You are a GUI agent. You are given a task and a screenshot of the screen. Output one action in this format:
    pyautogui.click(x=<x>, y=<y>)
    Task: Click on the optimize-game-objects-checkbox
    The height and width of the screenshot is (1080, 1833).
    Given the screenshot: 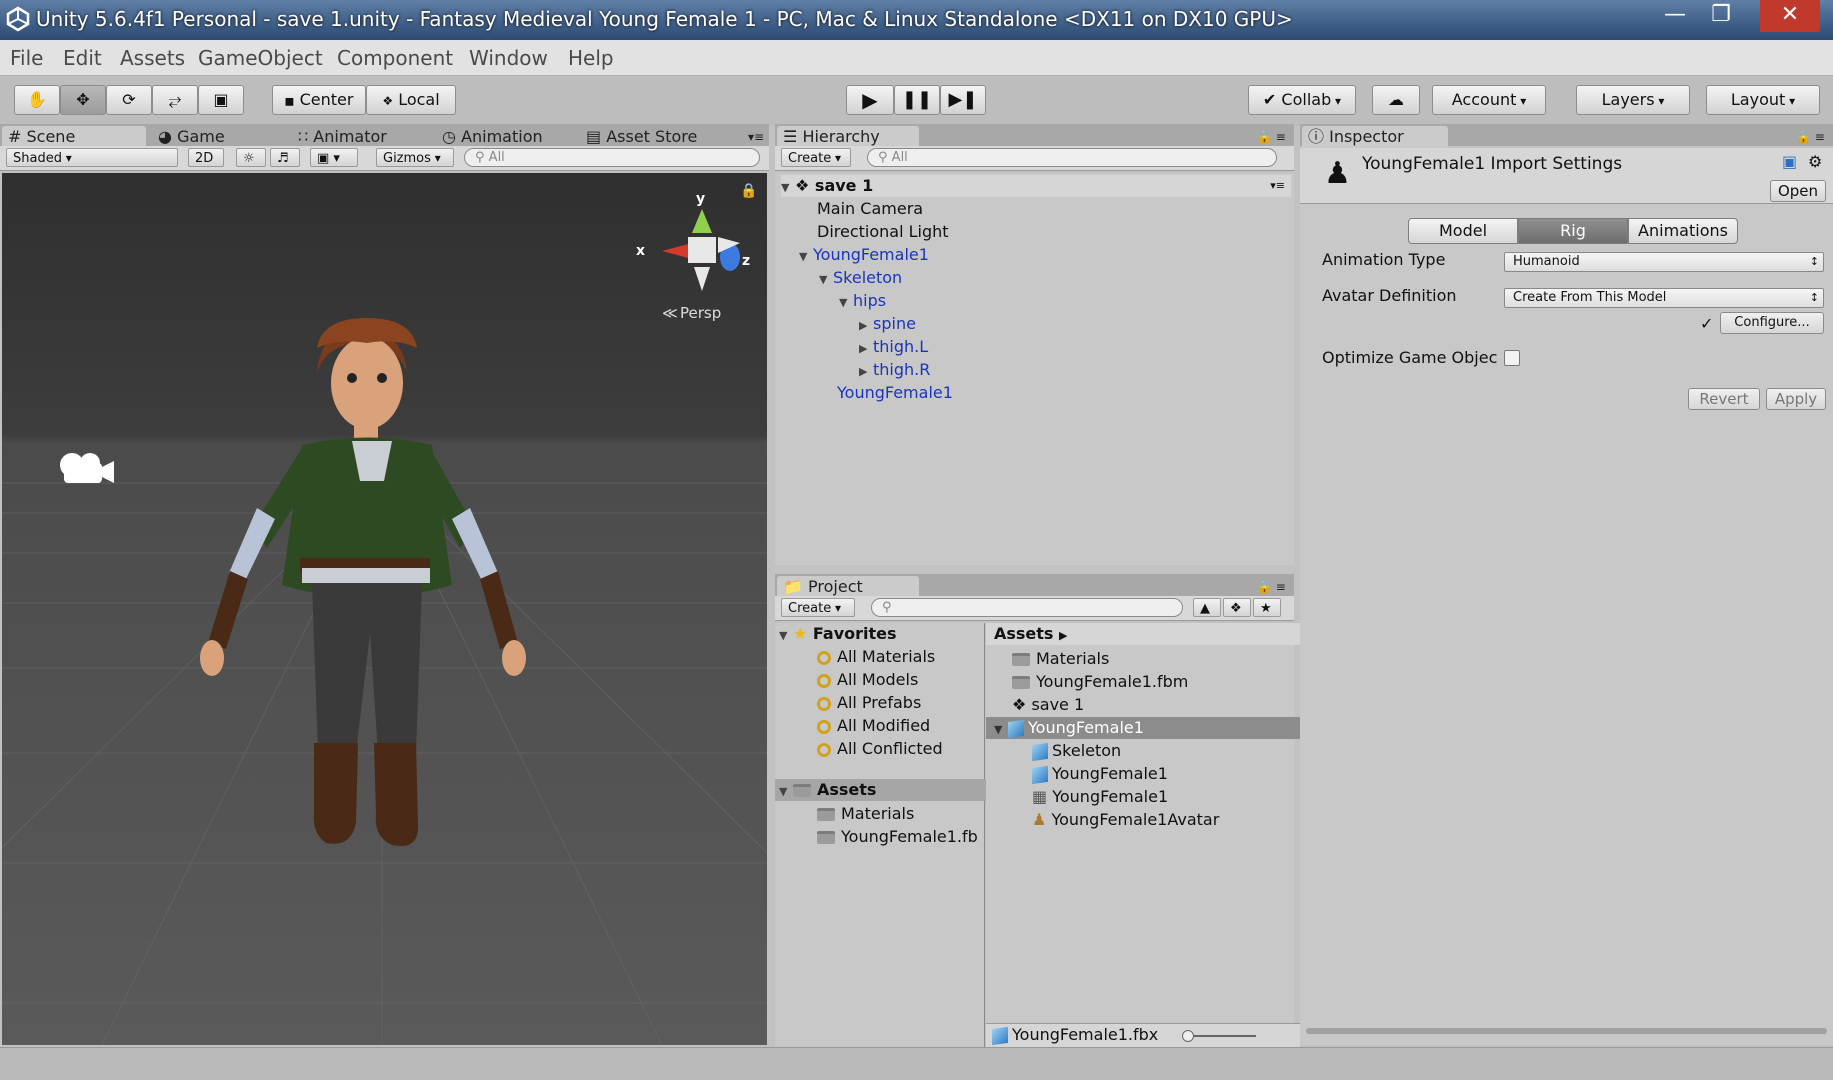 What is the action you would take?
    pyautogui.click(x=1512, y=358)
    